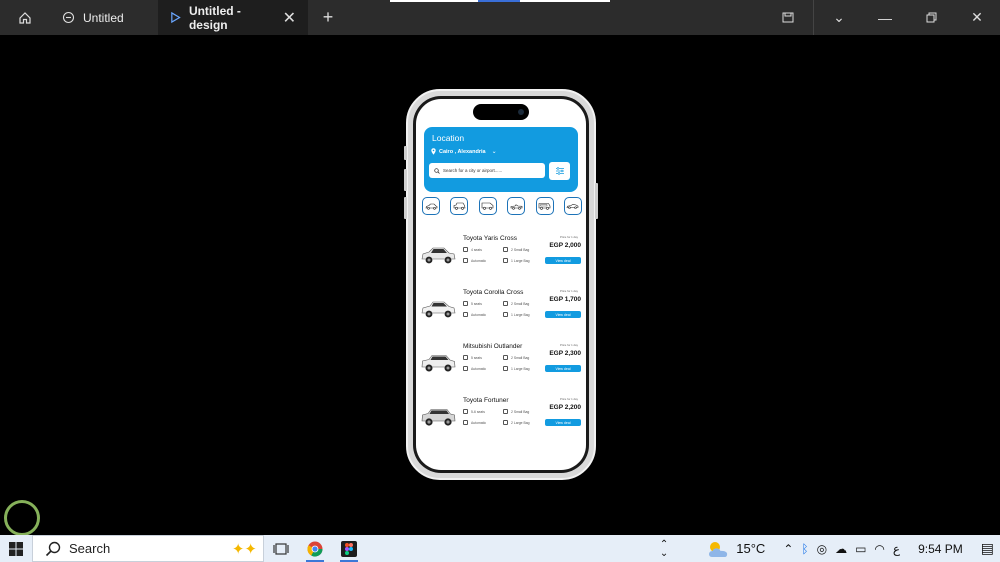  What do you see at coordinates (788, 17) in the screenshot?
I see `layout-button` at bounding box center [788, 17].